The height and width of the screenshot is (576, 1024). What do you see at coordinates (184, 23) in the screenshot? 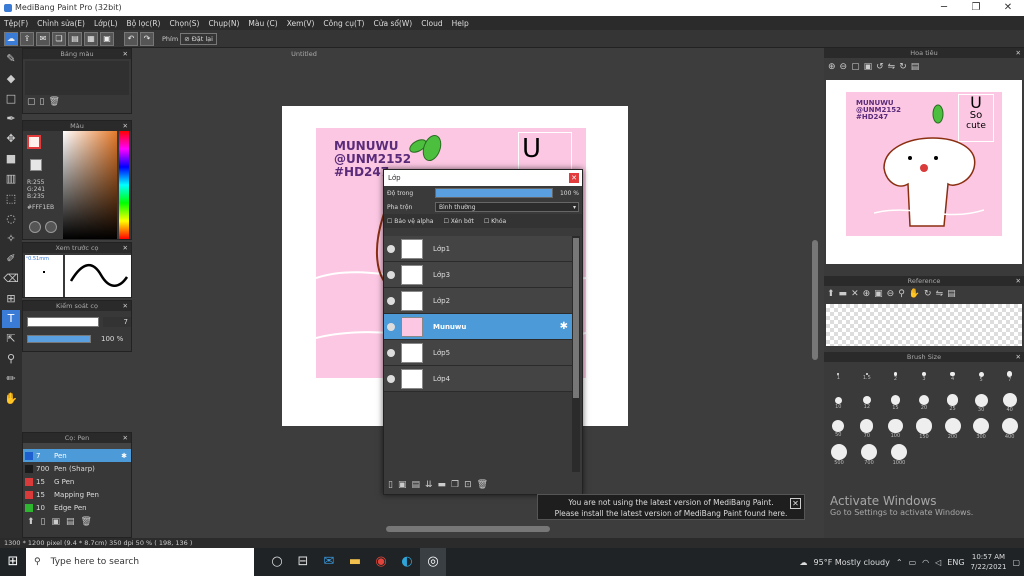
I see `menu-select: Chọn(S)` at bounding box center [184, 23].